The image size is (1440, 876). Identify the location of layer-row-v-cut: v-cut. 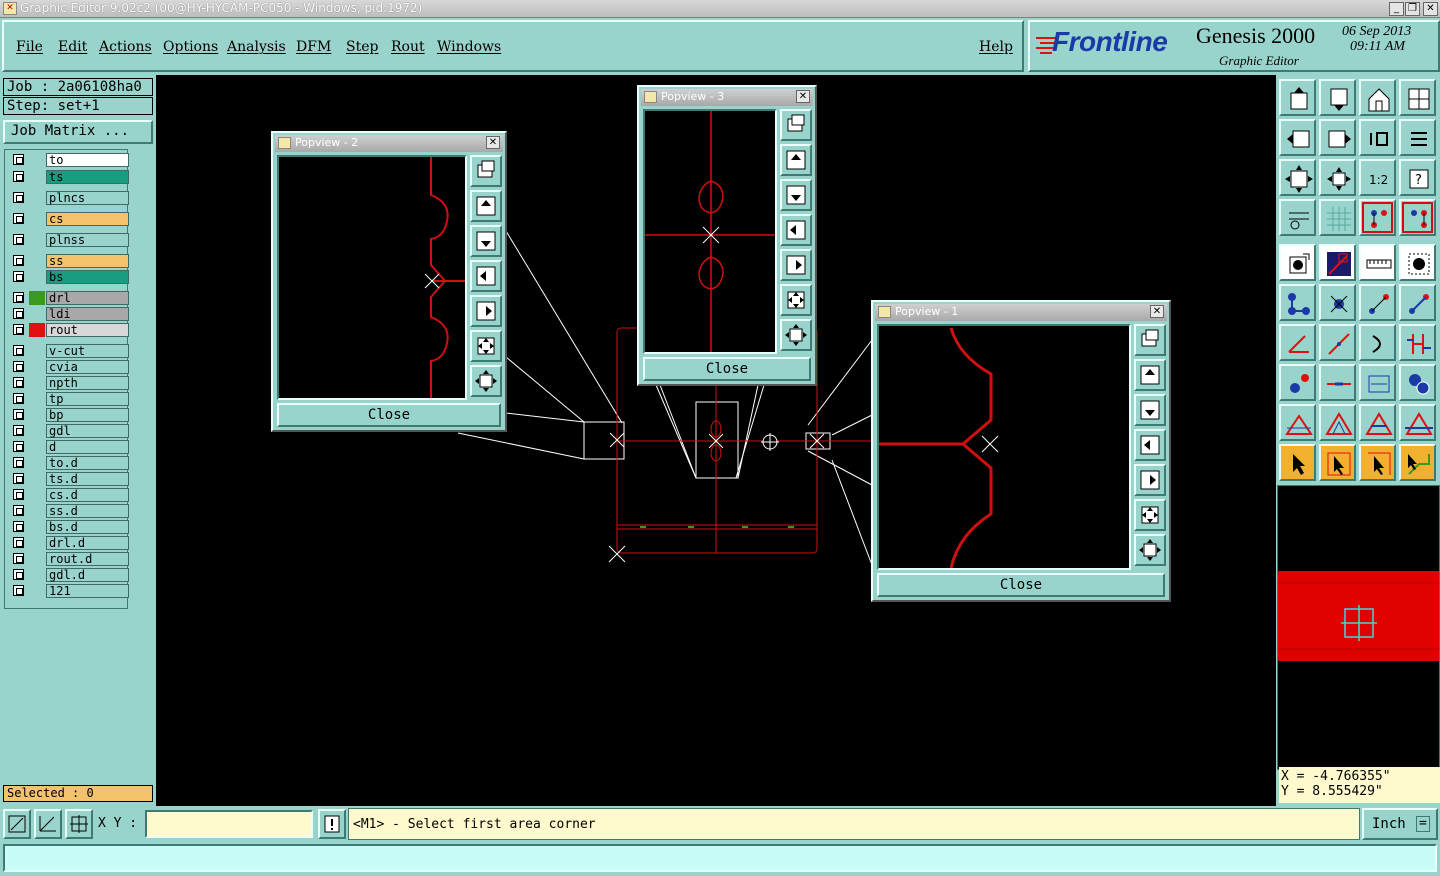
(69, 351).